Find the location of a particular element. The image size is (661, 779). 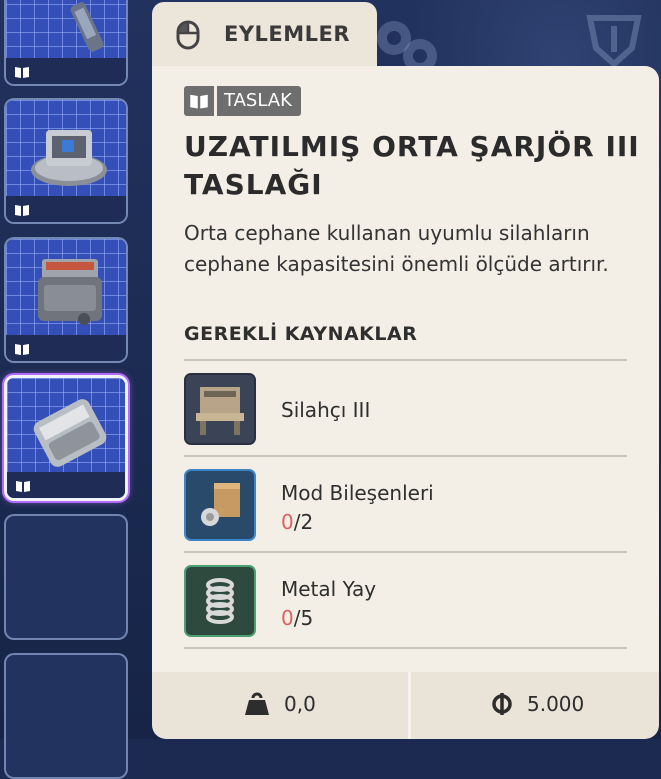

needed-count: /2 is located at coordinates (303, 522).